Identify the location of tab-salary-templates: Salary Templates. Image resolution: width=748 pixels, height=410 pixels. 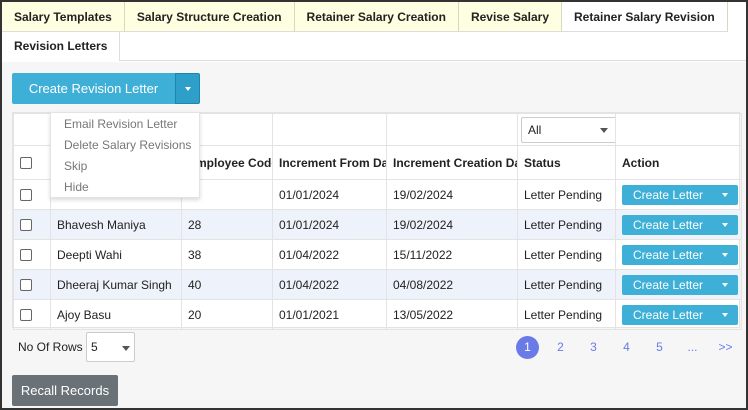
(63, 17).